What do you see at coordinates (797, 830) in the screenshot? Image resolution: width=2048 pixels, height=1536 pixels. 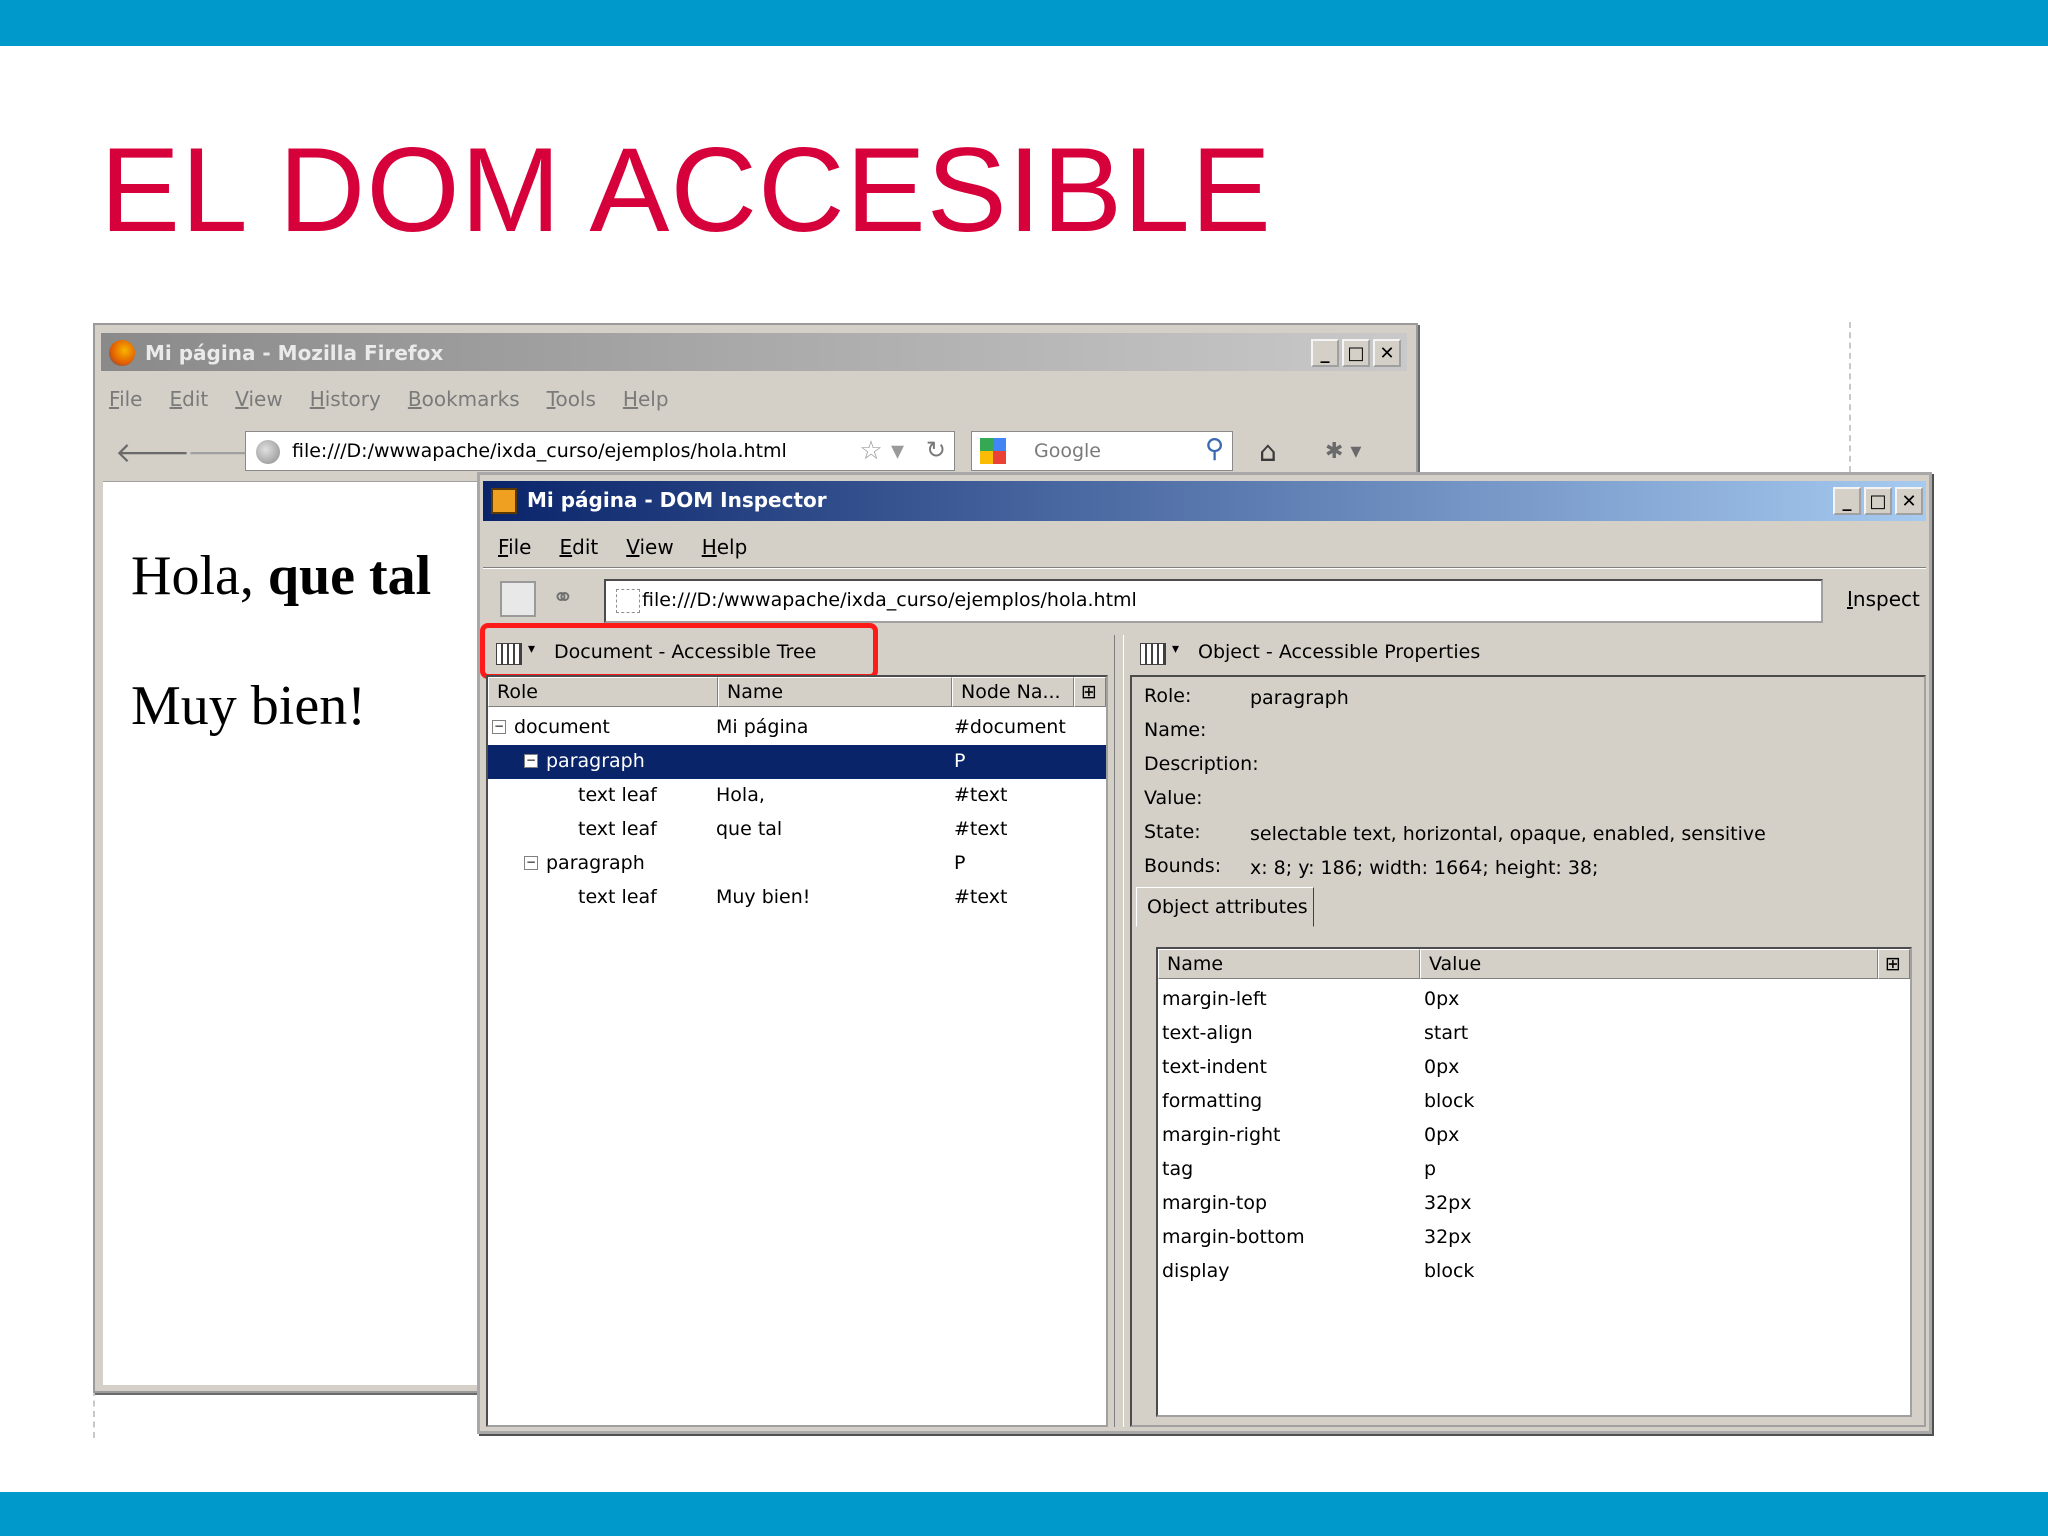 I see `tree-row: text leaf que tal #text` at bounding box center [797, 830].